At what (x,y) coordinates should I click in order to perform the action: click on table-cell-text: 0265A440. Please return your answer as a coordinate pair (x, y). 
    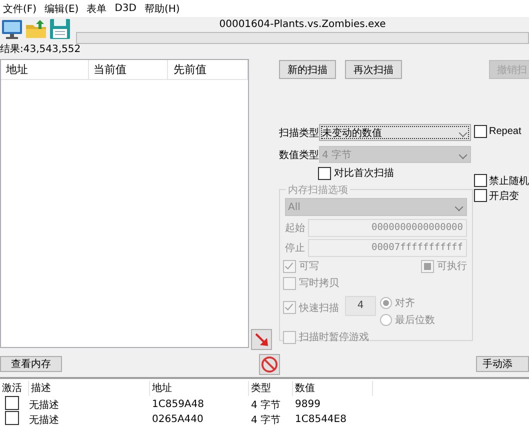
    Looking at the image, I should click on (177, 419).